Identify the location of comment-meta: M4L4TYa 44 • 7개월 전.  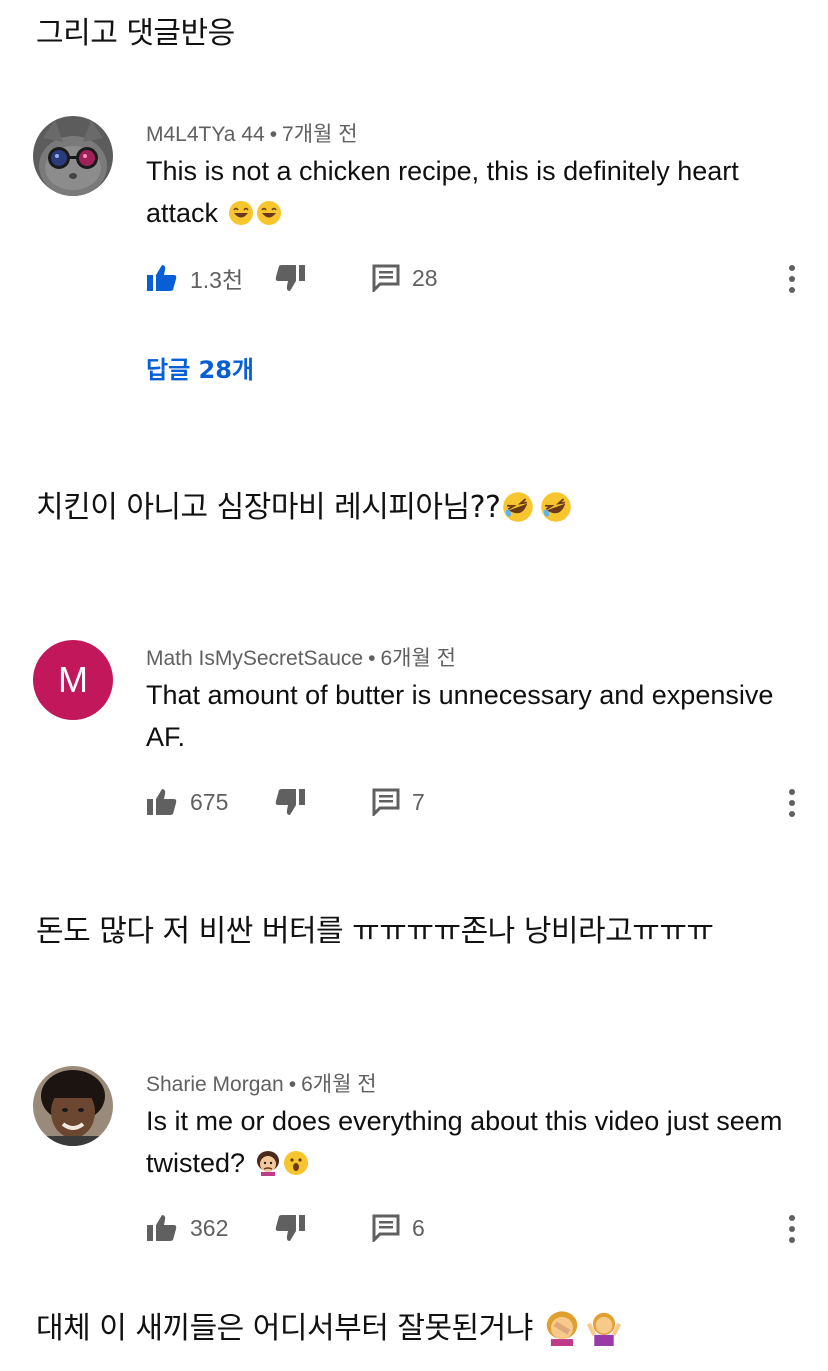
(252, 133).